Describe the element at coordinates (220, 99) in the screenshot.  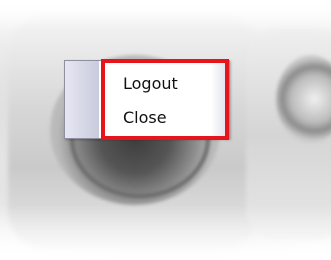
I see `menu-edge-shade` at that location.